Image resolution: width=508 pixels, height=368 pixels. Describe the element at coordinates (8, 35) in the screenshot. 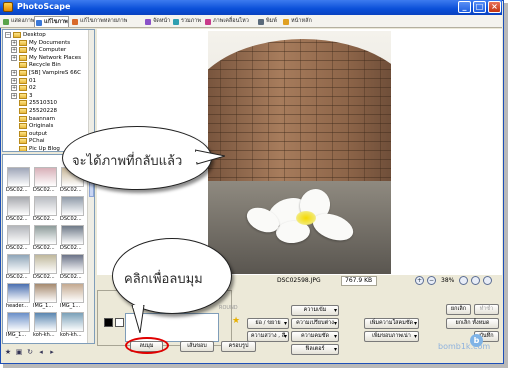

I see `collapse-icon: −` at that location.